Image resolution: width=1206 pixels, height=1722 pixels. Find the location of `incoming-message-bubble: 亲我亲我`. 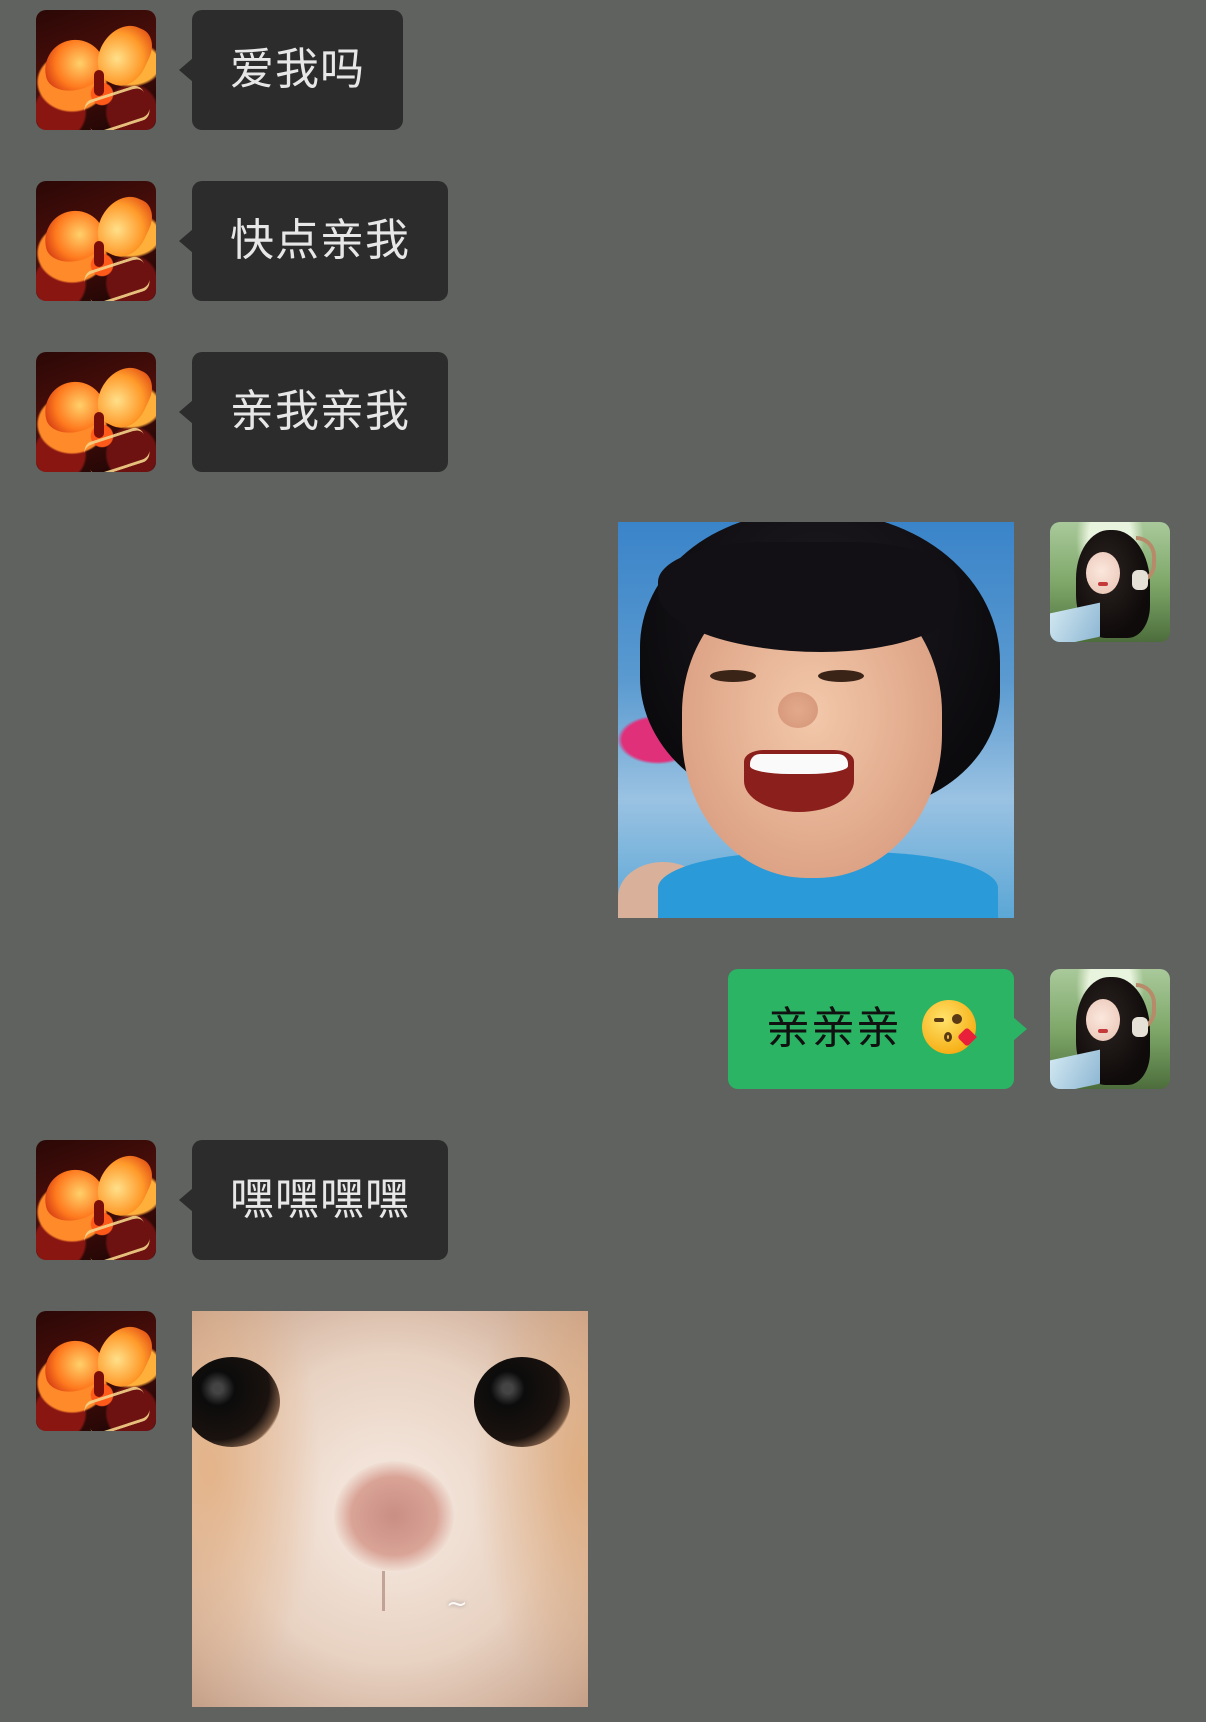

incoming-message-bubble: 亲我亲我 is located at coordinates (313, 412).